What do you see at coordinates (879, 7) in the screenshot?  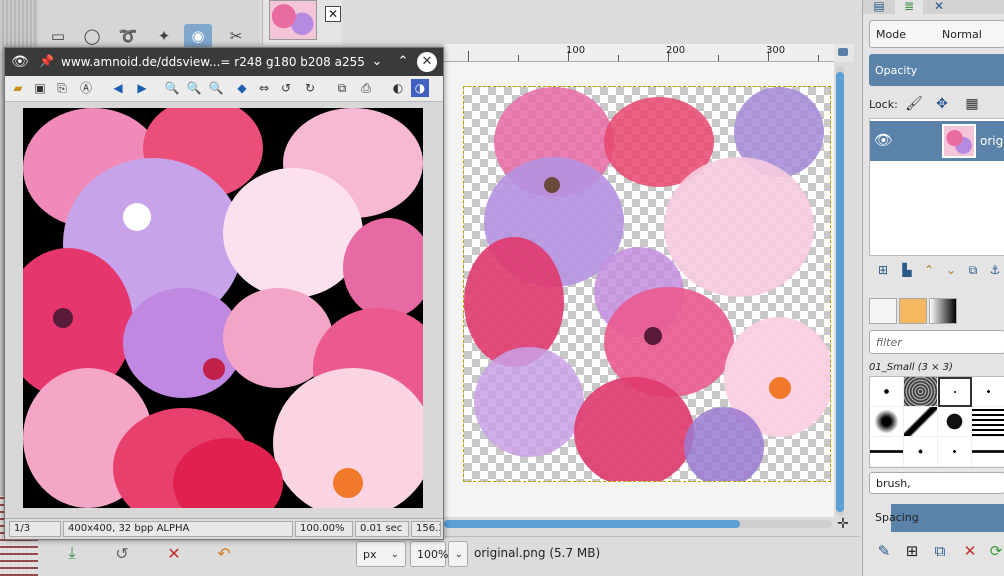 I see `tab-layers: ▤` at bounding box center [879, 7].